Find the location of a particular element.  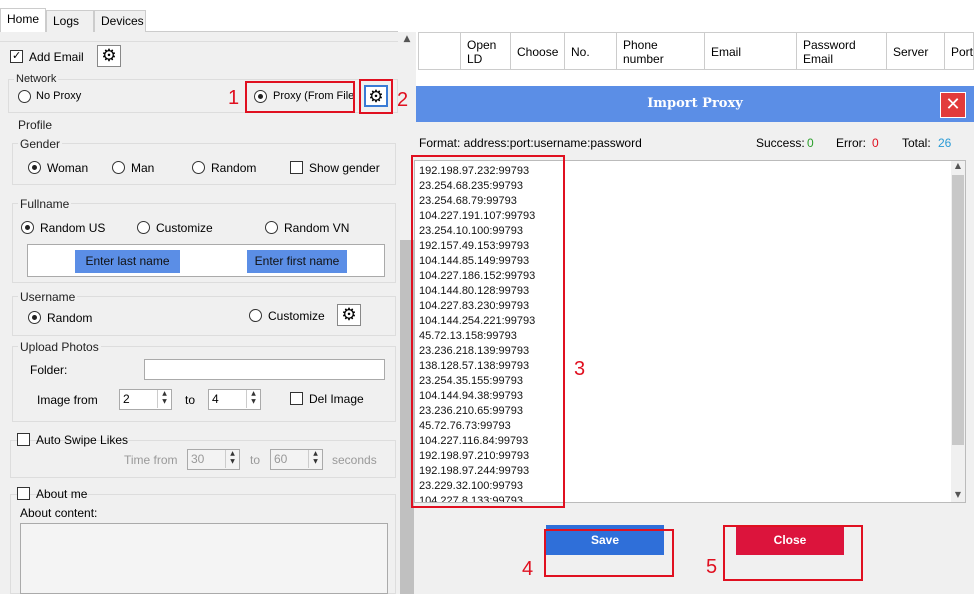

tab-home-label: Home is located at coordinates (23, 19).